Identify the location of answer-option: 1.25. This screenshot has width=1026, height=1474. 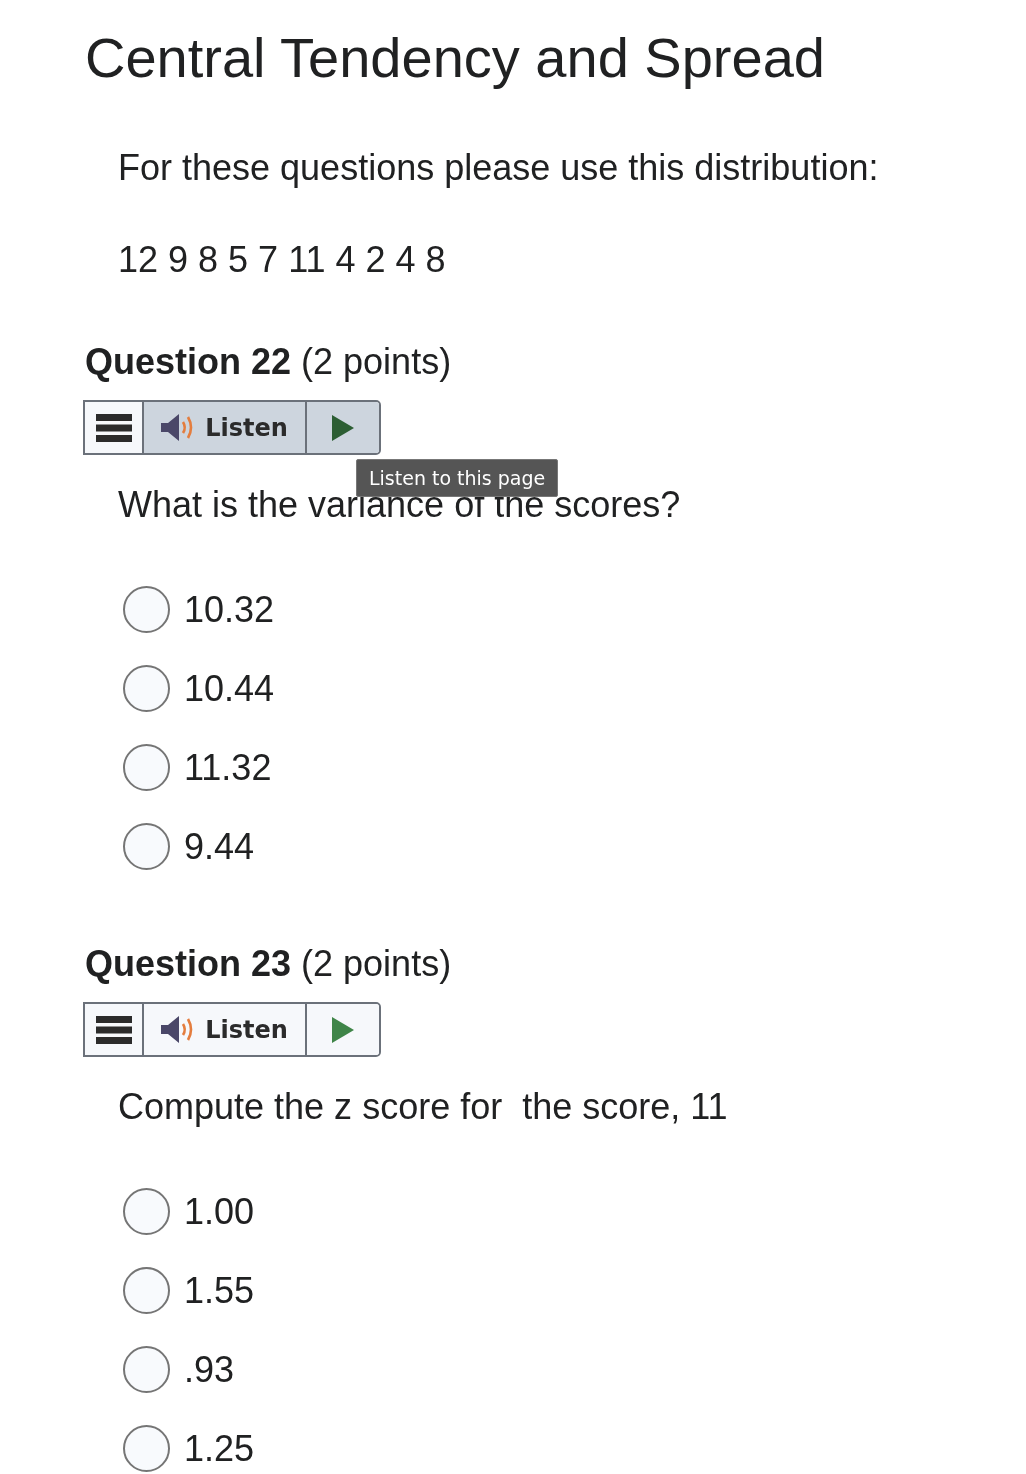
(219, 1448).